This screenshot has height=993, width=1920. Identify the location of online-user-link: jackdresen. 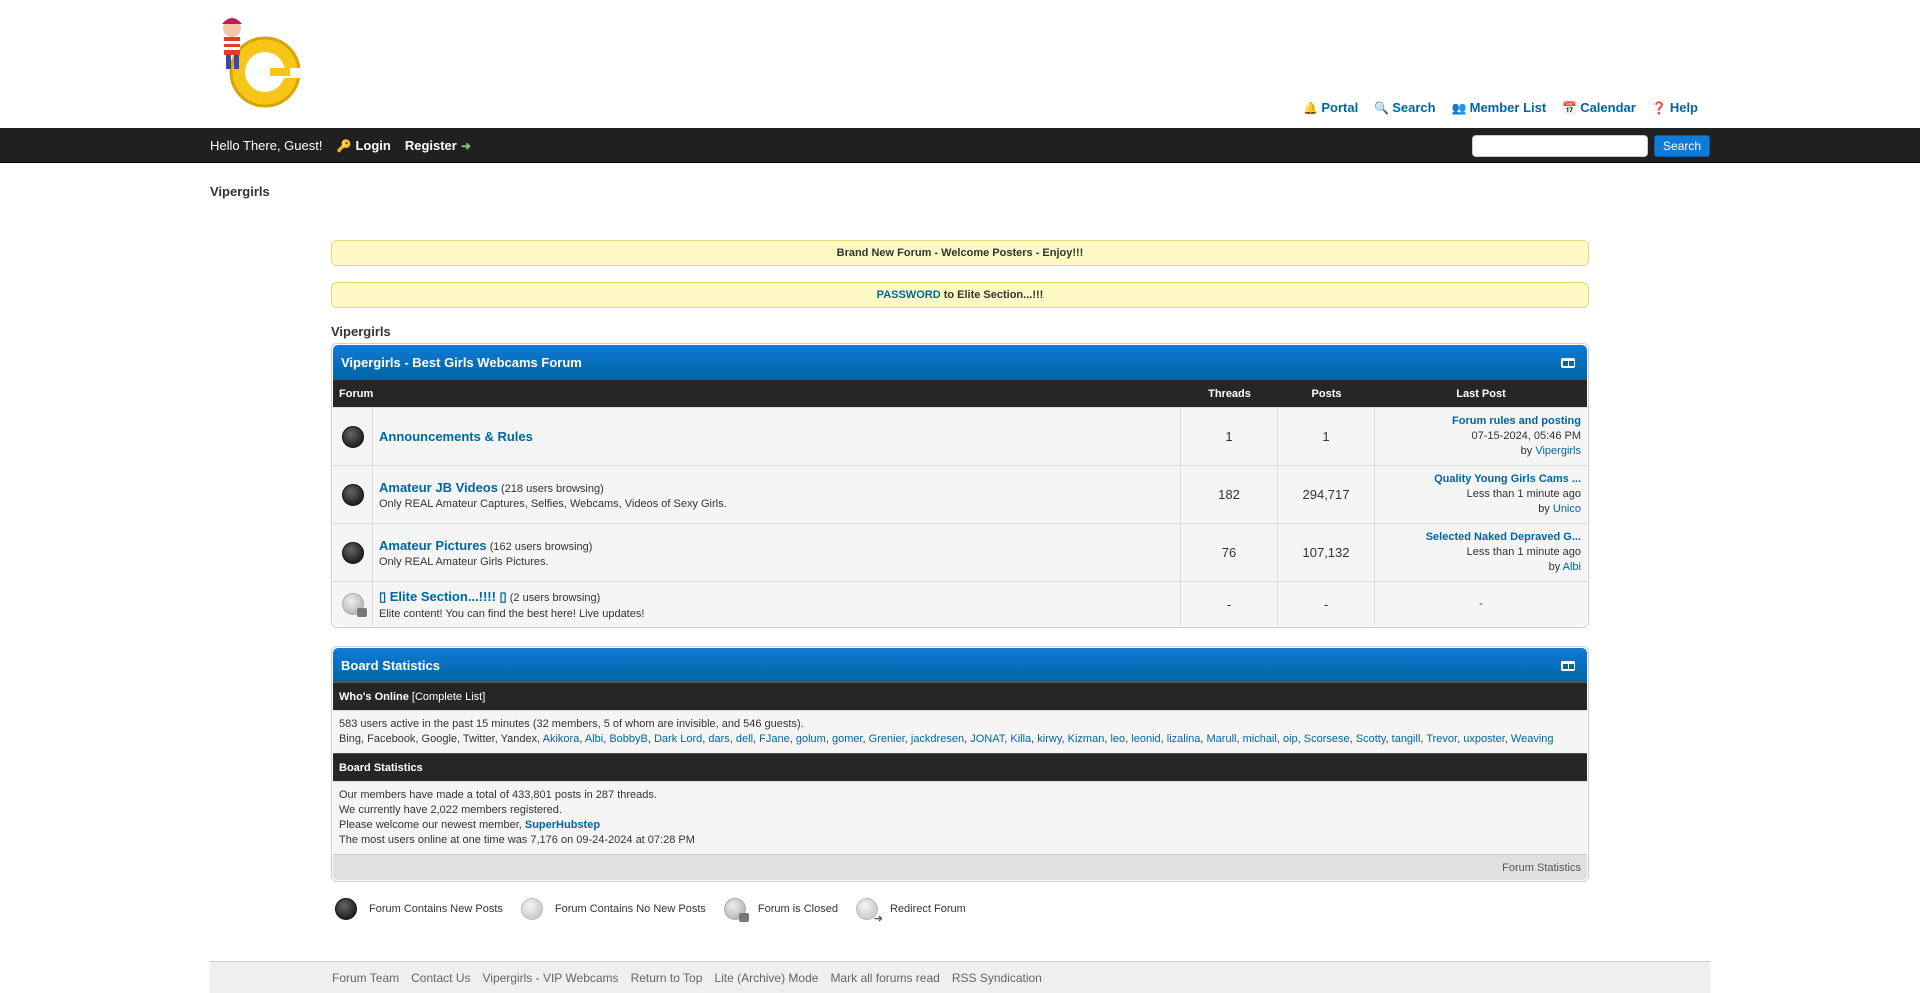
(937, 739).